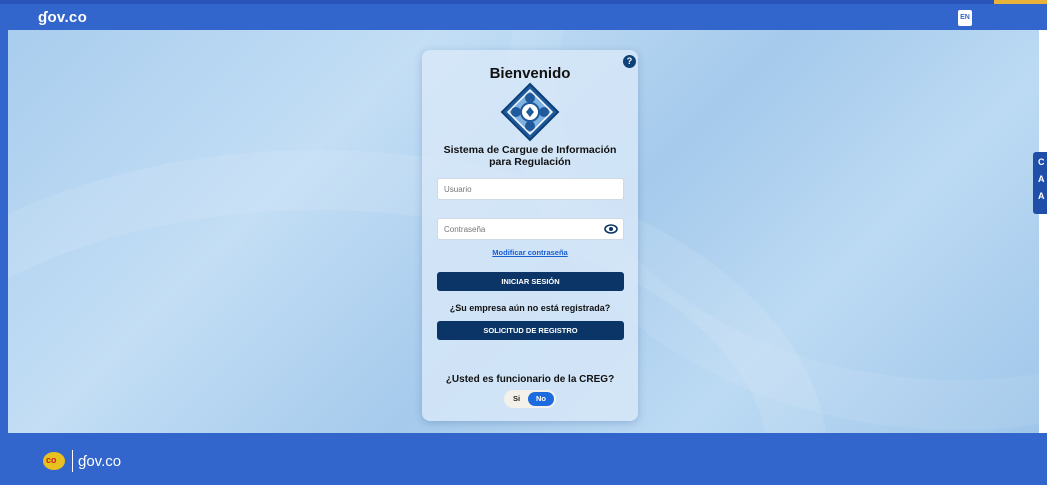  Describe the element at coordinates (530, 162) in the screenshot. I see `subtitle-line-2: para Regulación` at that location.